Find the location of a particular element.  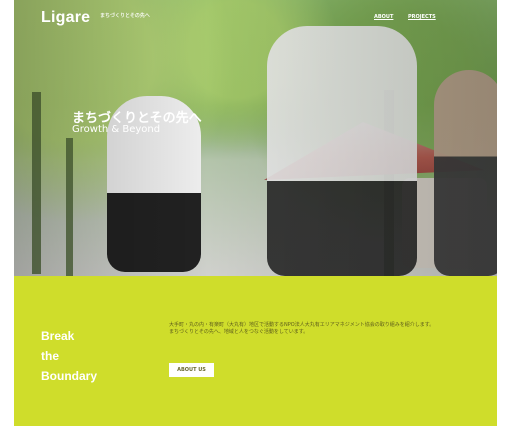

about-us-button: ABOUT US is located at coordinates (191, 370).